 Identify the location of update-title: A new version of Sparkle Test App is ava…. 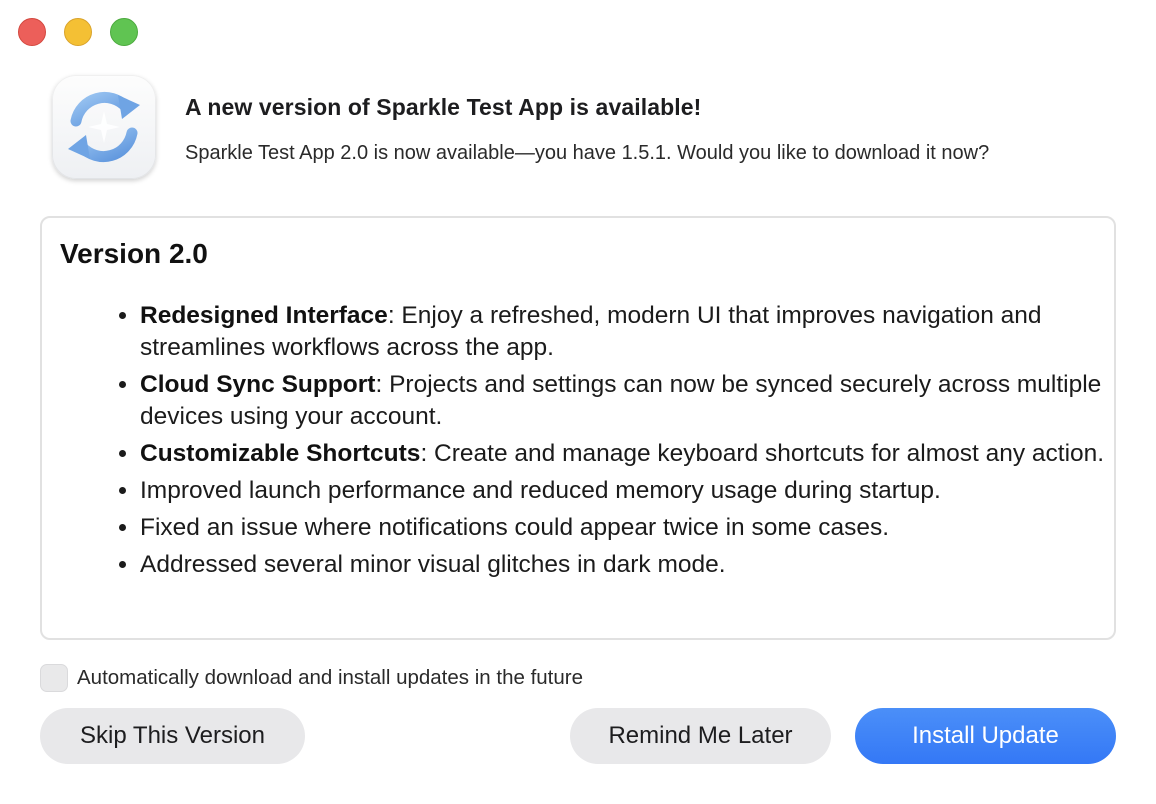
(443, 107).